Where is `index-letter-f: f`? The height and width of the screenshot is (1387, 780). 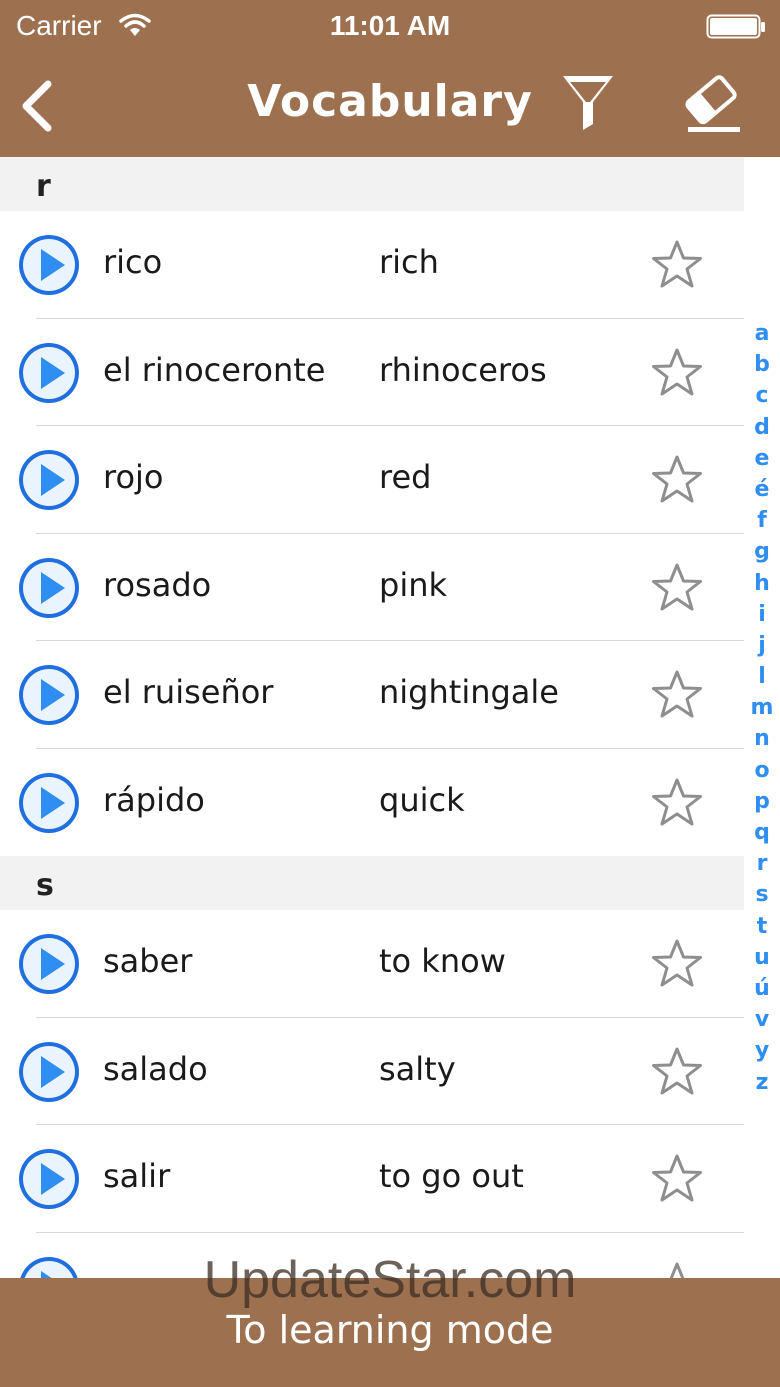 index-letter-f: f is located at coordinates (762, 520).